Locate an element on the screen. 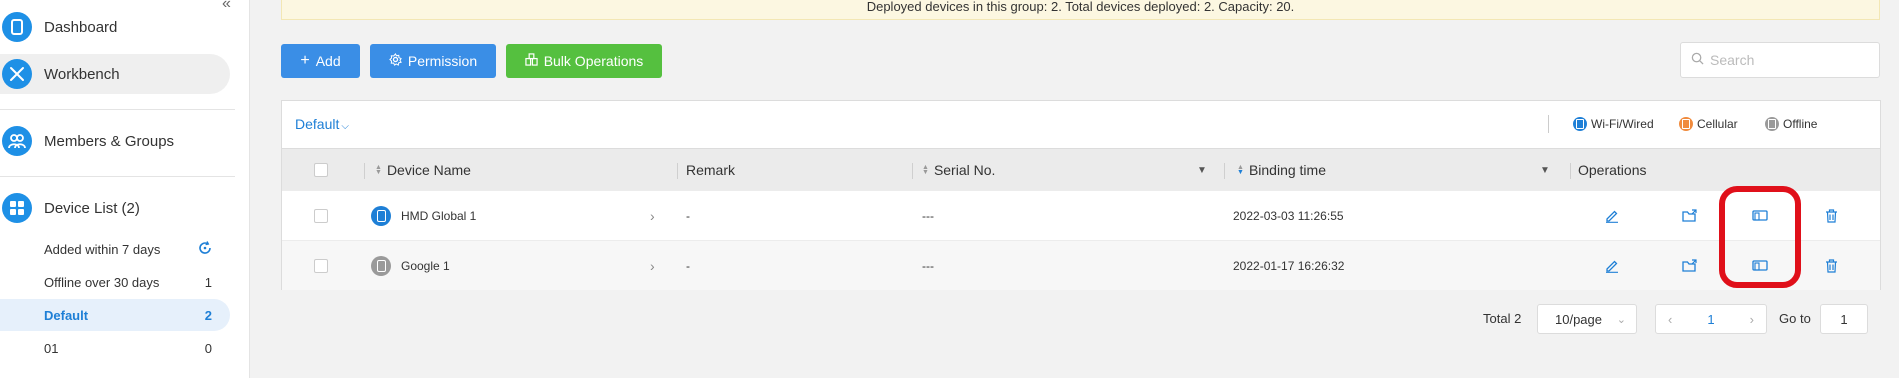 The image size is (1899, 378). legend-label: Wi-Fi/Wired is located at coordinates (1622, 124).